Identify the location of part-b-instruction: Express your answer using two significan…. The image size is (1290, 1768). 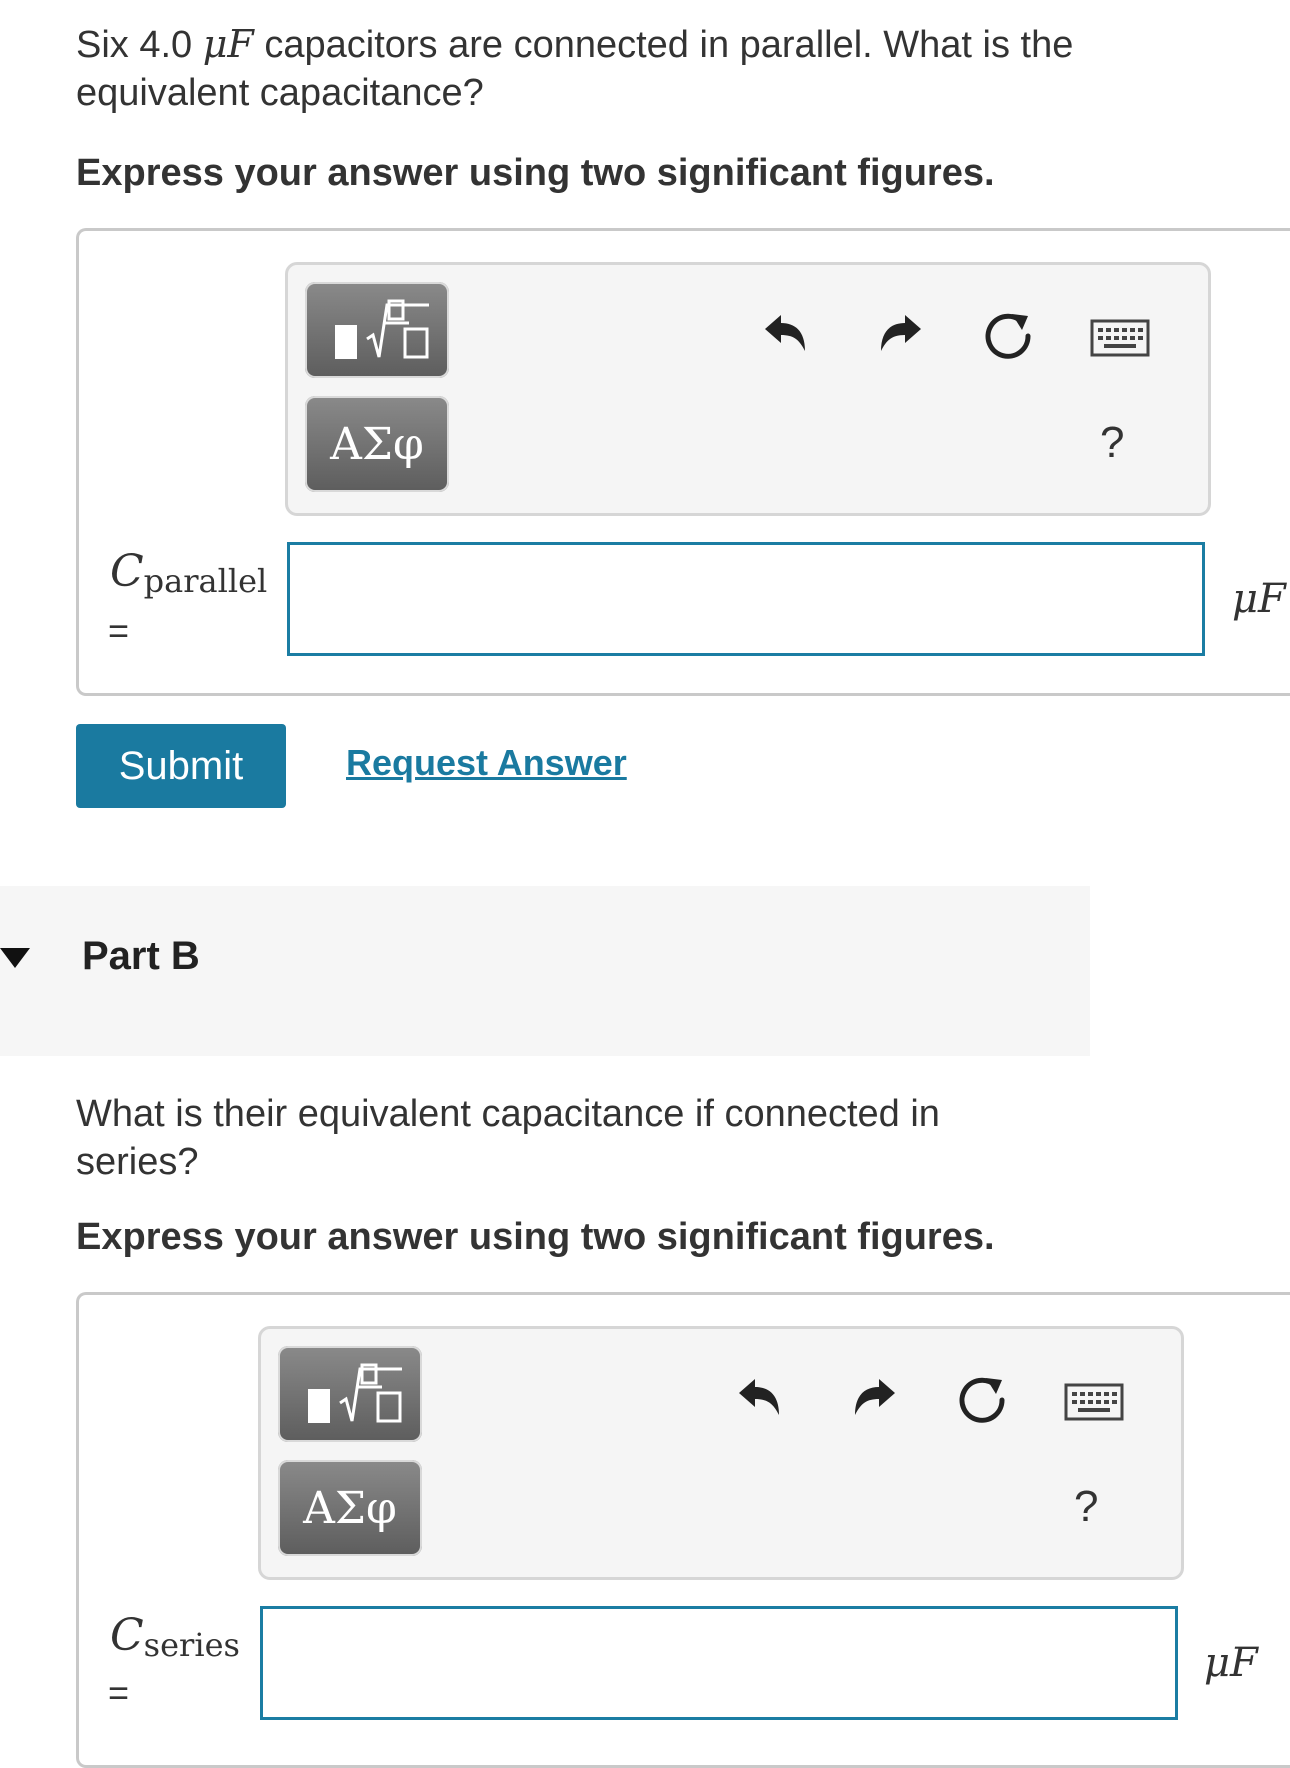
(535, 1237).